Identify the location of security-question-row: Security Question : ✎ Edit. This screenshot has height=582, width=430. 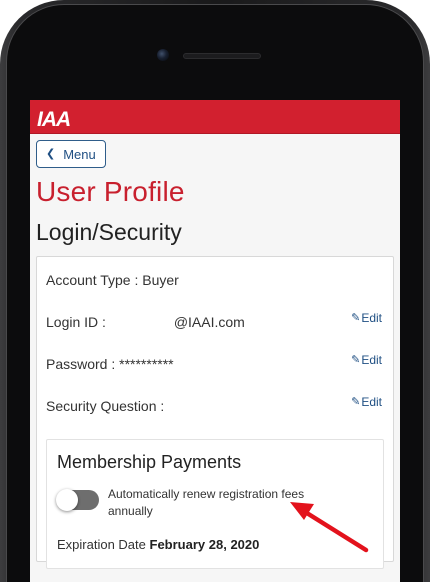
(215, 416).